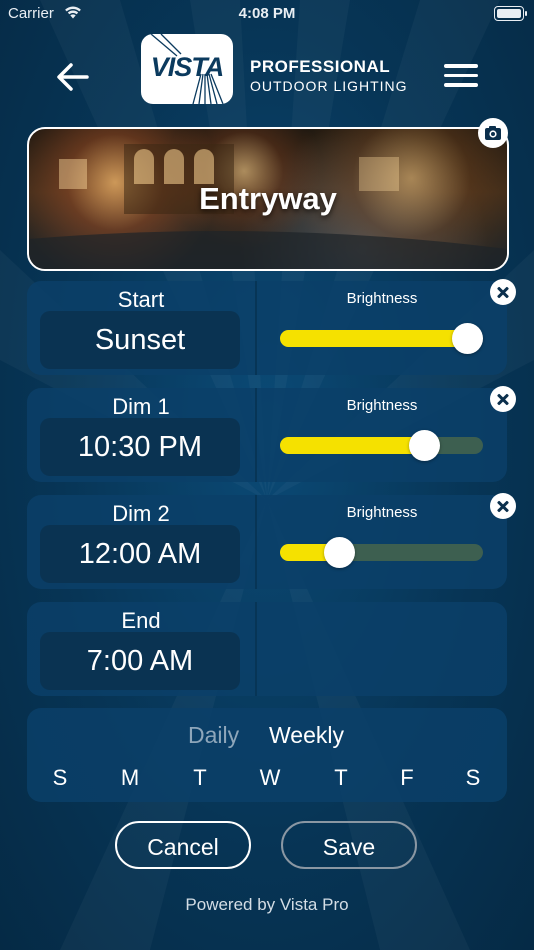  I want to click on row-label: End, so click(141, 620).